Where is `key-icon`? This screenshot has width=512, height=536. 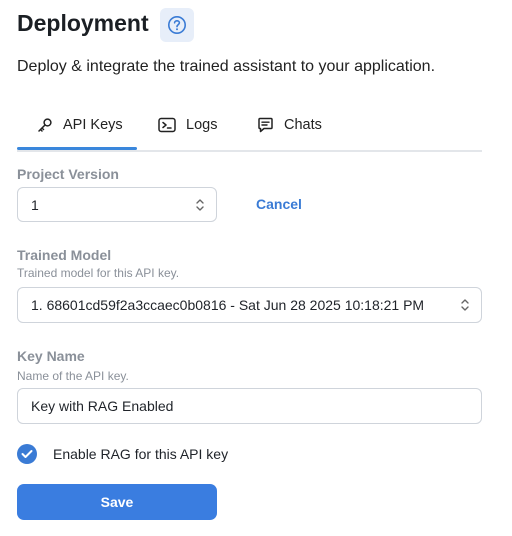
key-icon is located at coordinates (45, 125).